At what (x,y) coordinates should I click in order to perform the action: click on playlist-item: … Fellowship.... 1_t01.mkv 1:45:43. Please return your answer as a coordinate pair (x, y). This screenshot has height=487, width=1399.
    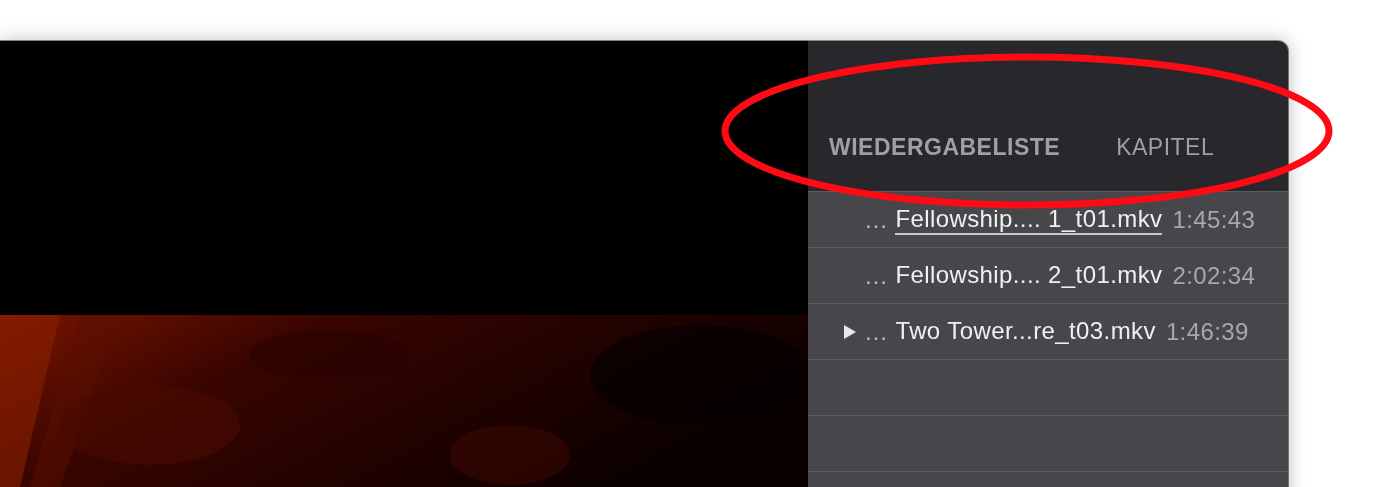
    Looking at the image, I should click on (1048, 220).